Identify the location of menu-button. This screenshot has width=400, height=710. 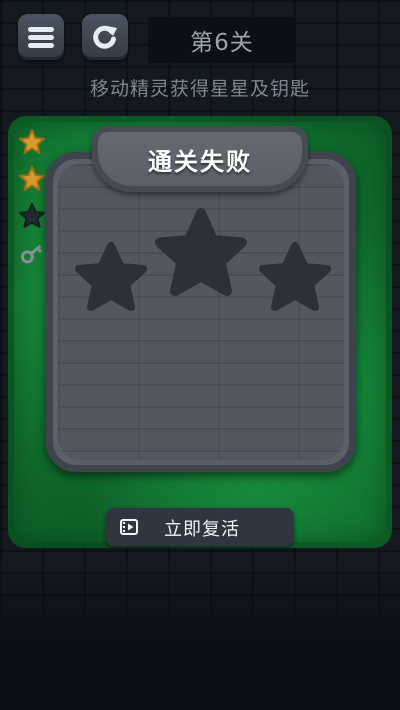
(41, 37).